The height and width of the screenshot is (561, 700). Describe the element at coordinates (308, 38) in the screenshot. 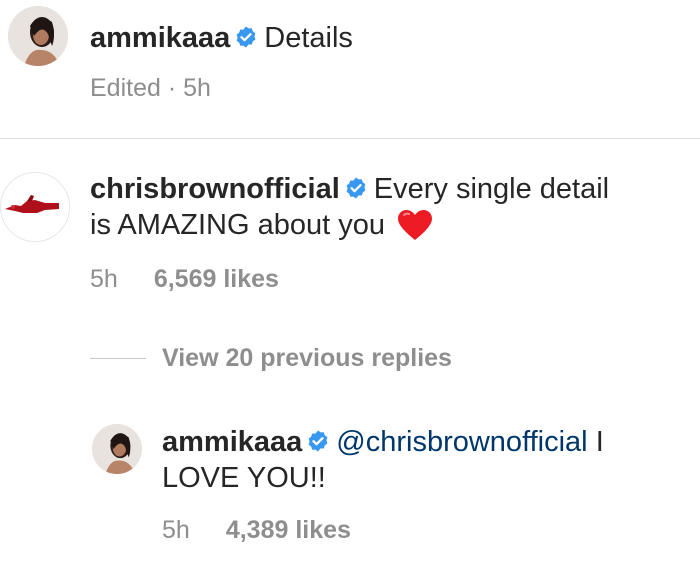

I see `caption-text: Details` at that location.